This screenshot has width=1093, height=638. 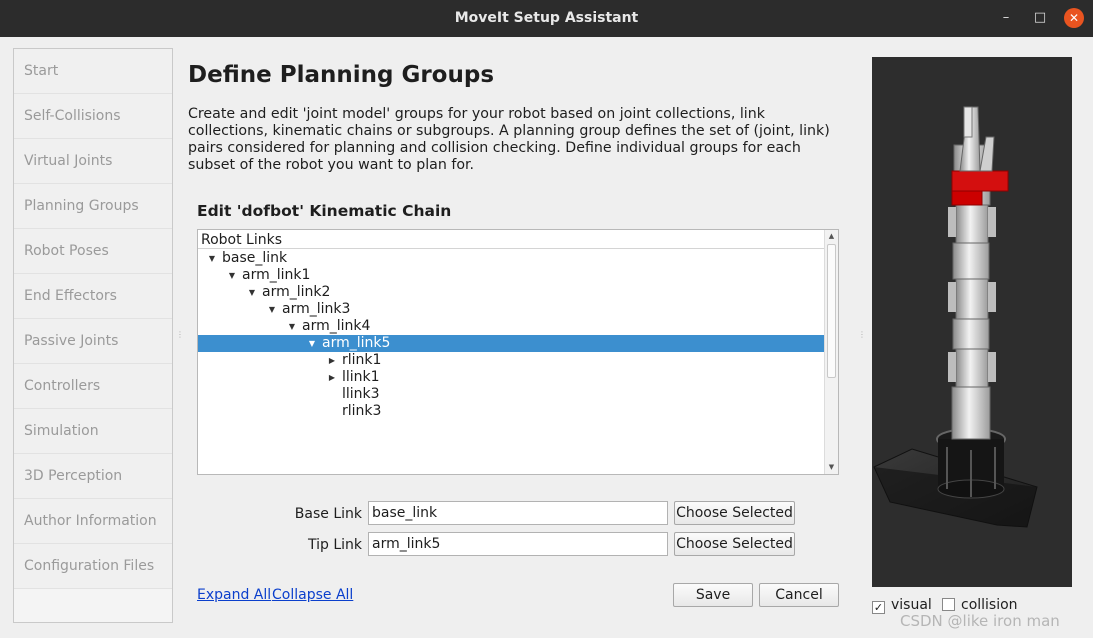 I want to click on base-link-choose-selected-button: Choose Selected, so click(x=734, y=513).